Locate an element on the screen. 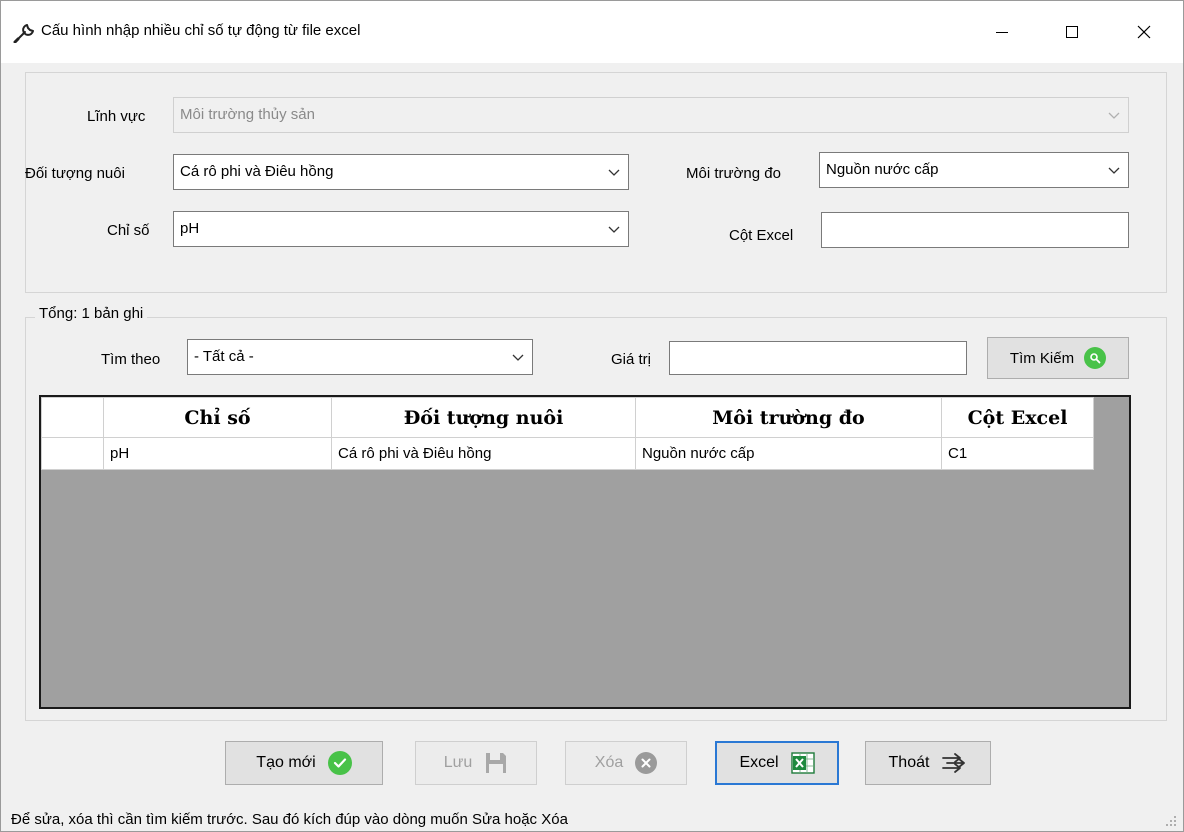  delete-button-label: Xóa is located at coordinates (609, 762).